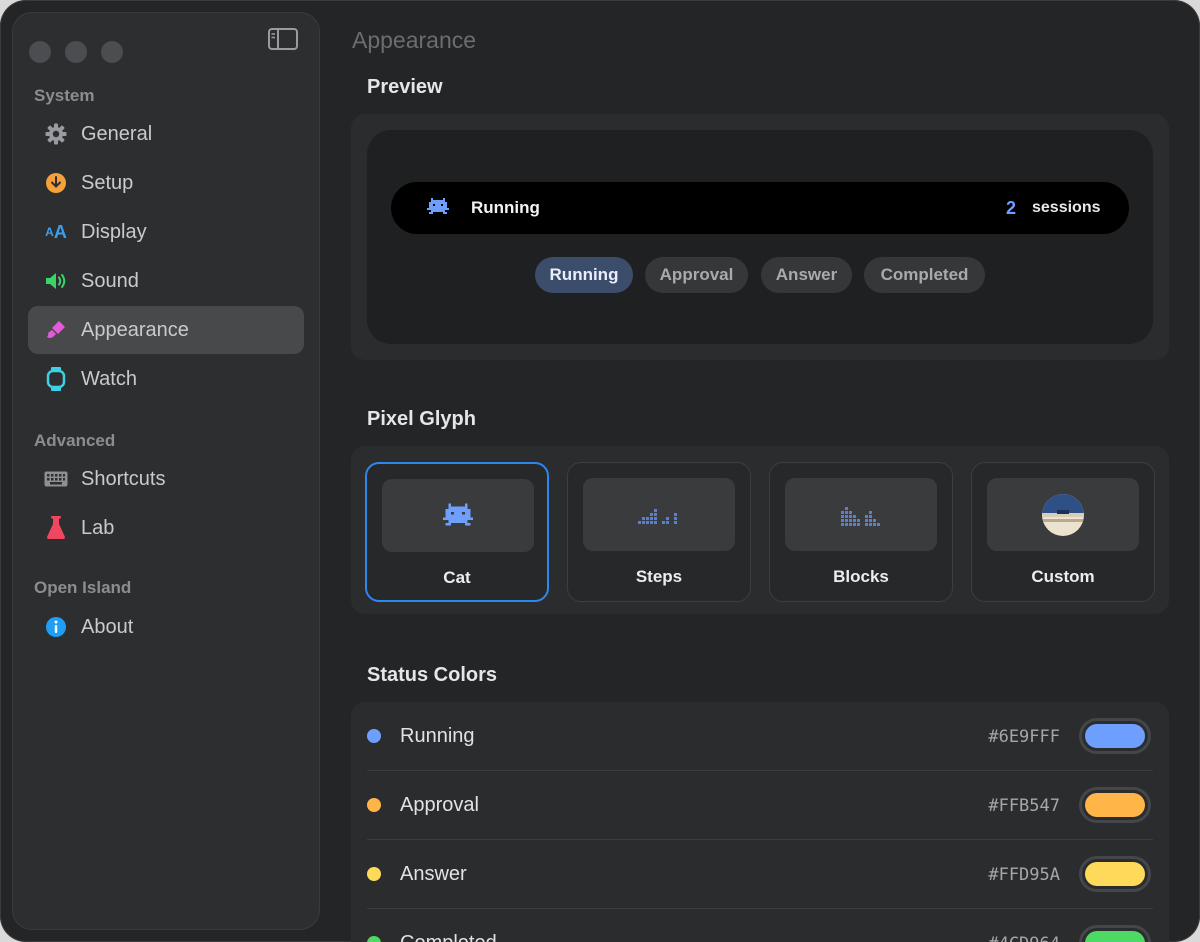 The image size is (1200, 942). Describe the element at coordinates (1066, 207) in the screenshot. I see `sessions-label: sessions` at that location.